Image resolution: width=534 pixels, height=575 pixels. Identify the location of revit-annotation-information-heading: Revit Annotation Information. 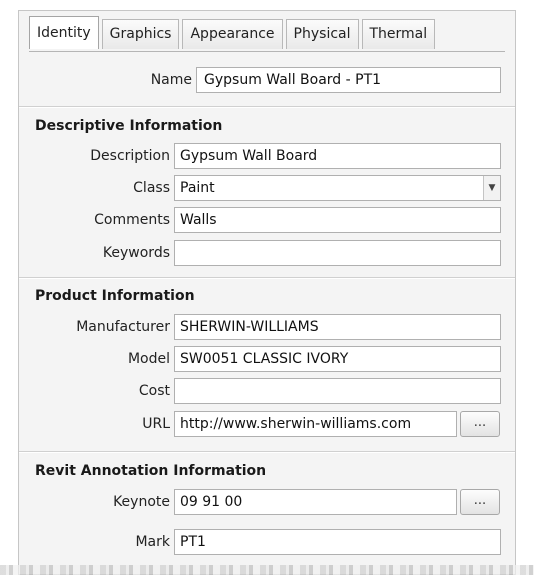
(151, 471).